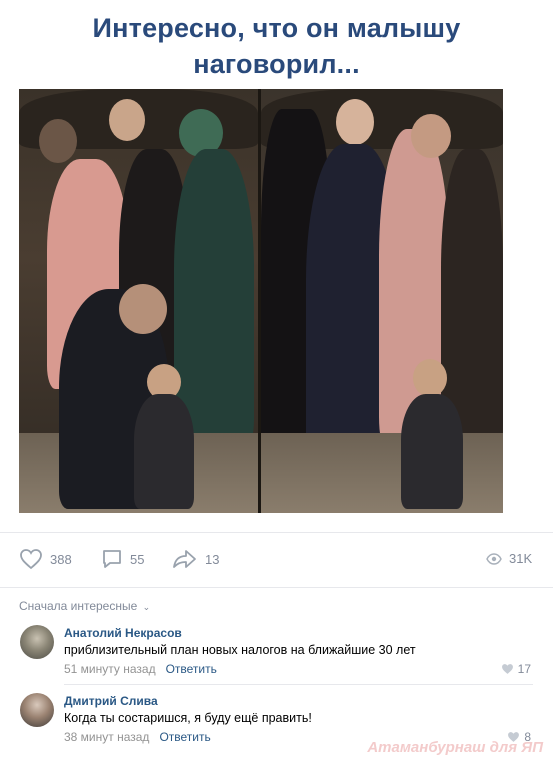 The height and width of the screenshot is (764, 553). I want to click on watermark: Атаманбурнаш для ЯП, so click(455, 747).